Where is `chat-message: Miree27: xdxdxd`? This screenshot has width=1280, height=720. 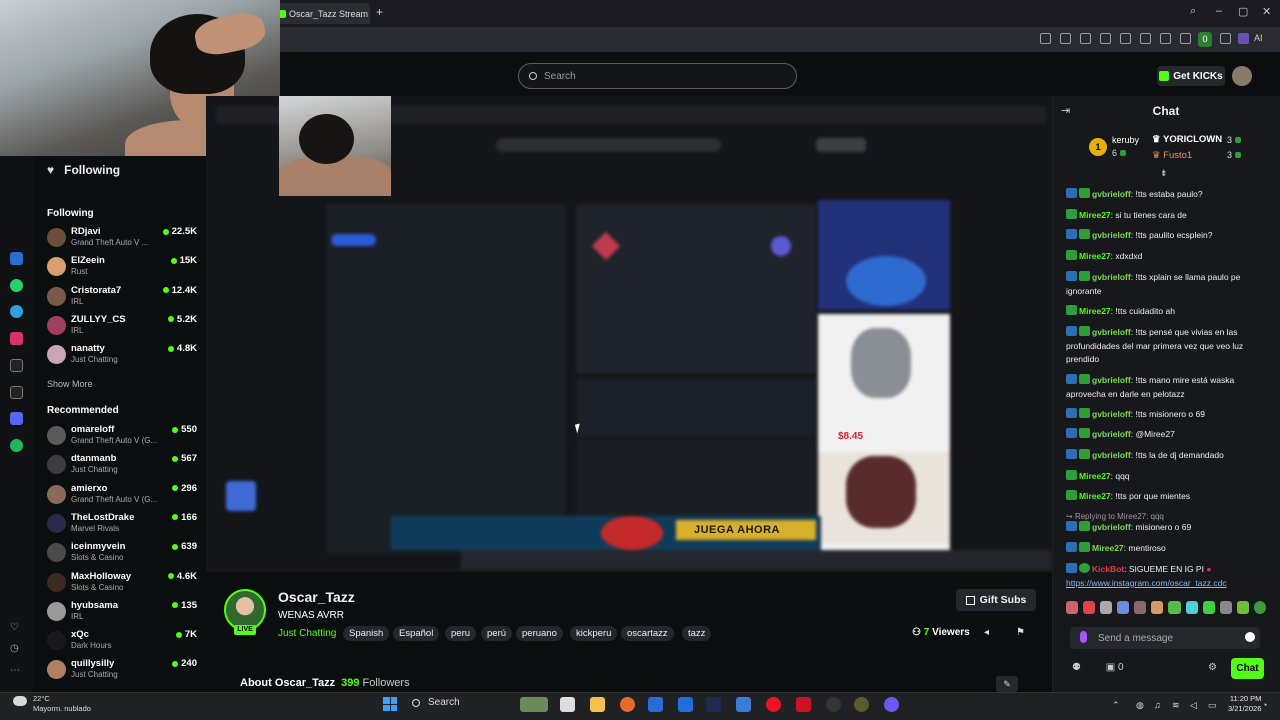
chat-message: Miree27: xdxdxd is located at coordinates (1164, 257).